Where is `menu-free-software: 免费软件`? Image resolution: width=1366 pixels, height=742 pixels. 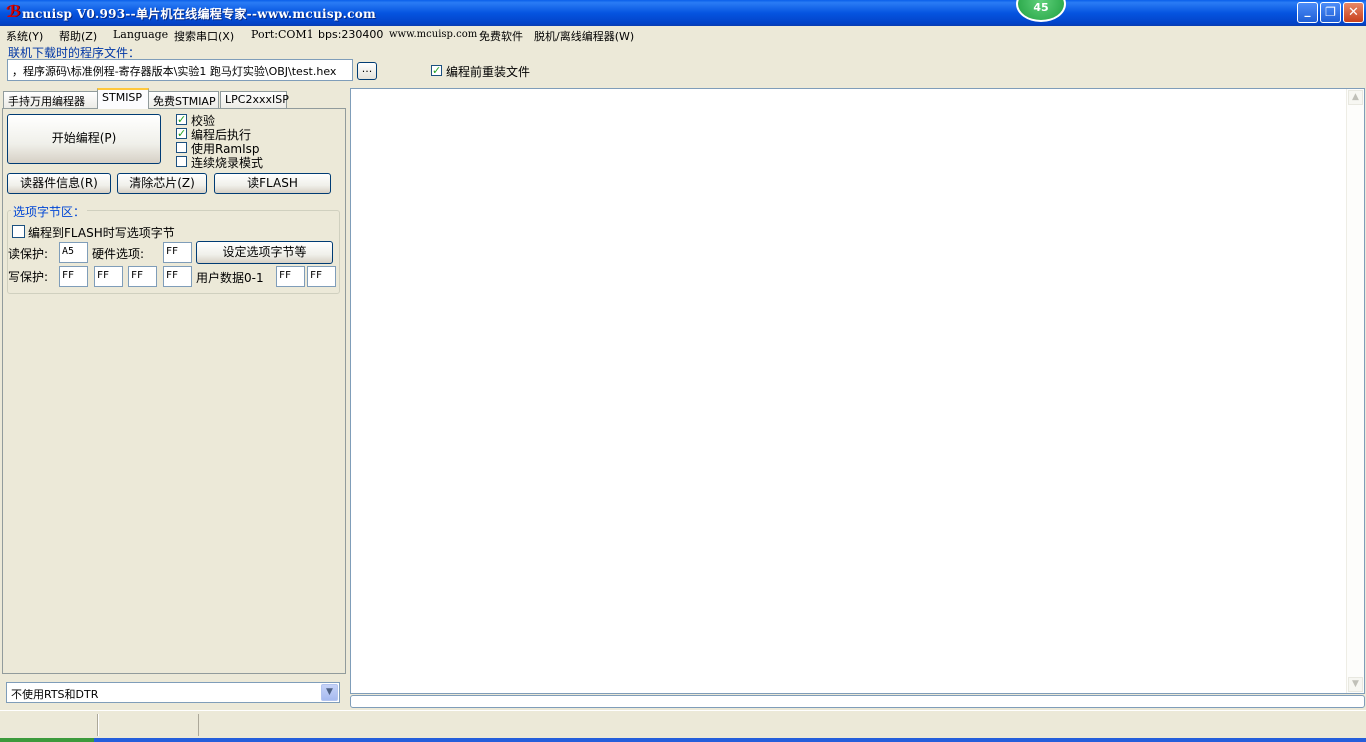 menu-free-software: 免费软件 is located at coordinates (501, 36).